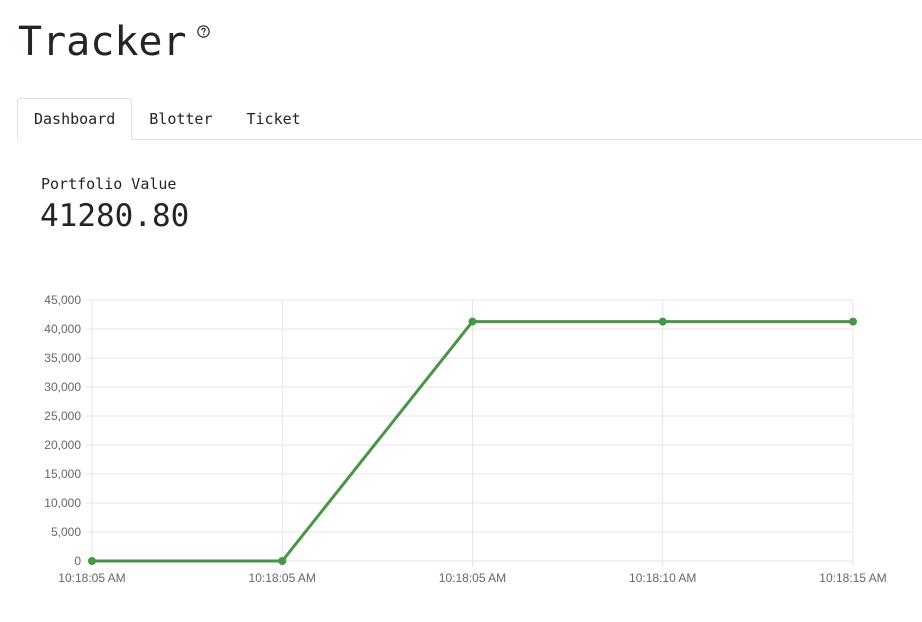 The height and width of the screenshot is (622, 922). I want to click on portfolio-value-label: Portfolio Value, so click(109, 184).